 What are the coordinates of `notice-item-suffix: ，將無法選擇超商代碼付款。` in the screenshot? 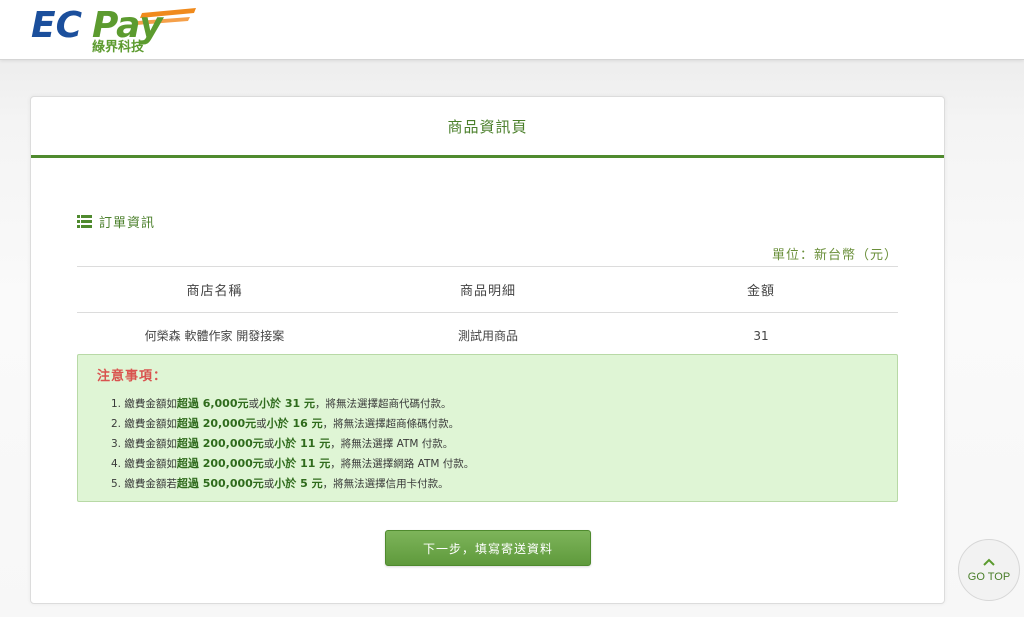 It's located at (383, 404).